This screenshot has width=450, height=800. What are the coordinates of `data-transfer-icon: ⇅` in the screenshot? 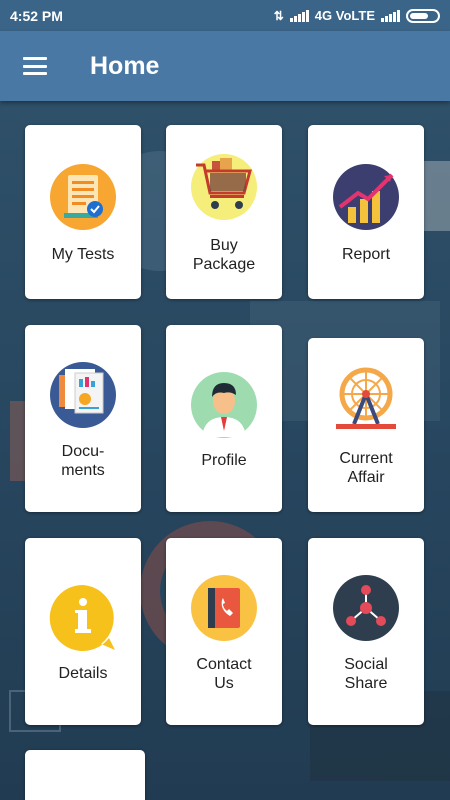 It's located at (278, 15).